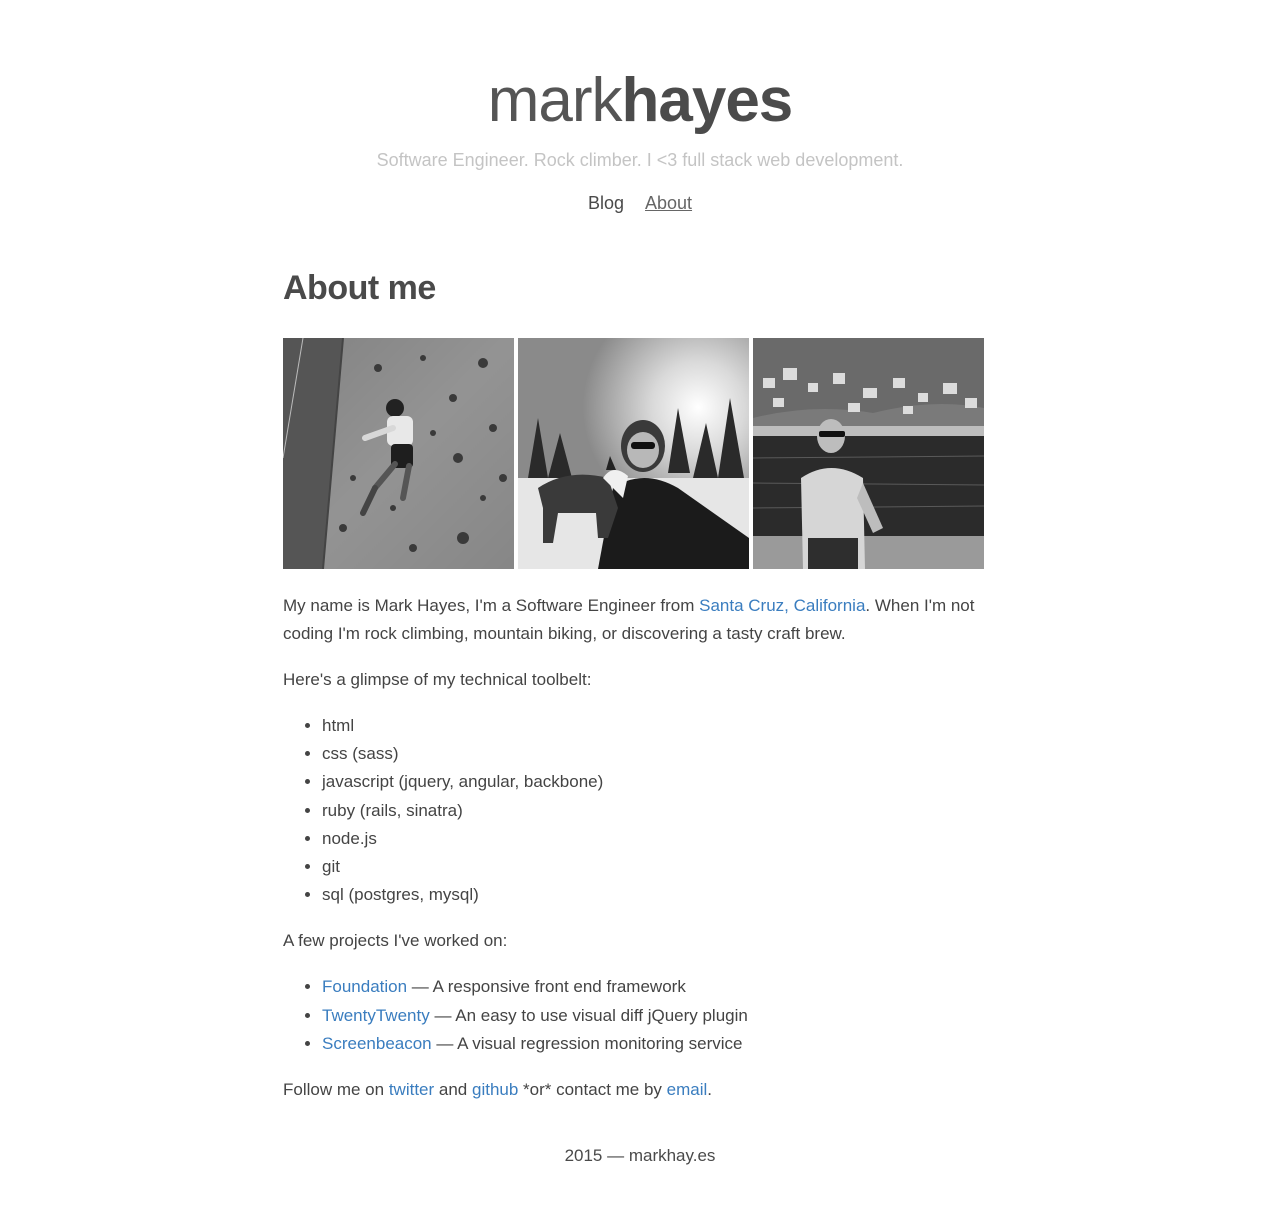 The width and height of the screenshot is (1280, 1211). I want to click on dog-selfie-snow-photo, so click(633, 453).